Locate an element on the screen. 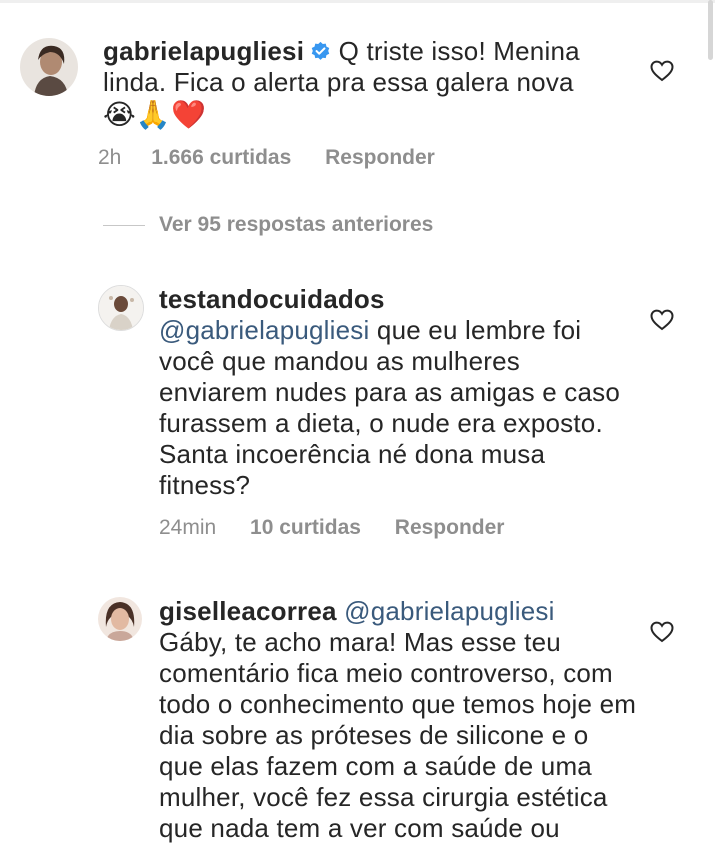  view-replies-label: Ver 95 respostas anteriores is located at coordinates (296, 224).